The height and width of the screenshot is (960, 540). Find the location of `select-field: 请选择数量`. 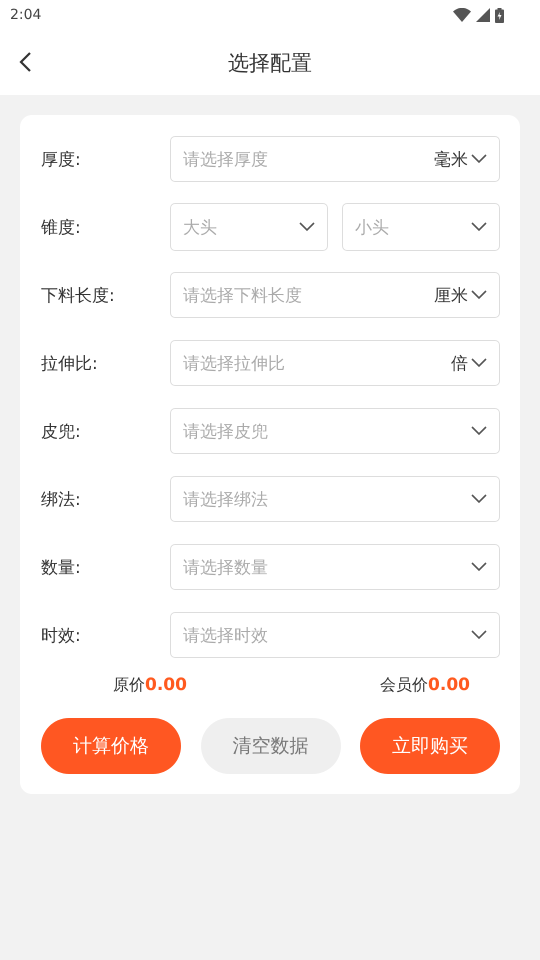

select-field: 请选择数量 is located at coordinates (335, 567).